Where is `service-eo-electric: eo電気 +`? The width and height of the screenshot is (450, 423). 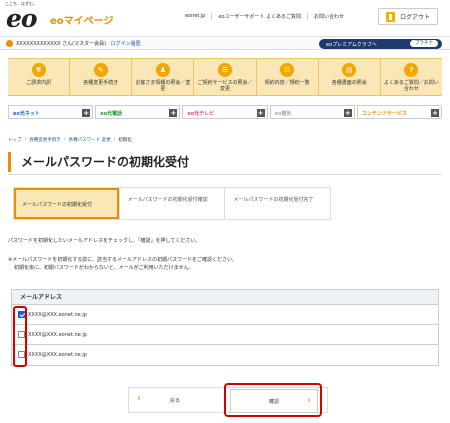
service-eo-electric: eo電気 + is located at coordinates (312, 112).